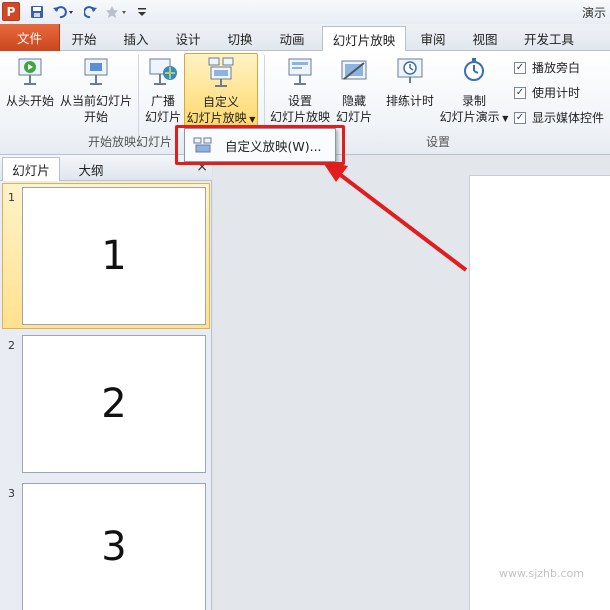 The image size is (610, 610). Describe the element at coordinates (541, 573) in the screenshot. I see `watermark: www.sjzhb.com` at that location.